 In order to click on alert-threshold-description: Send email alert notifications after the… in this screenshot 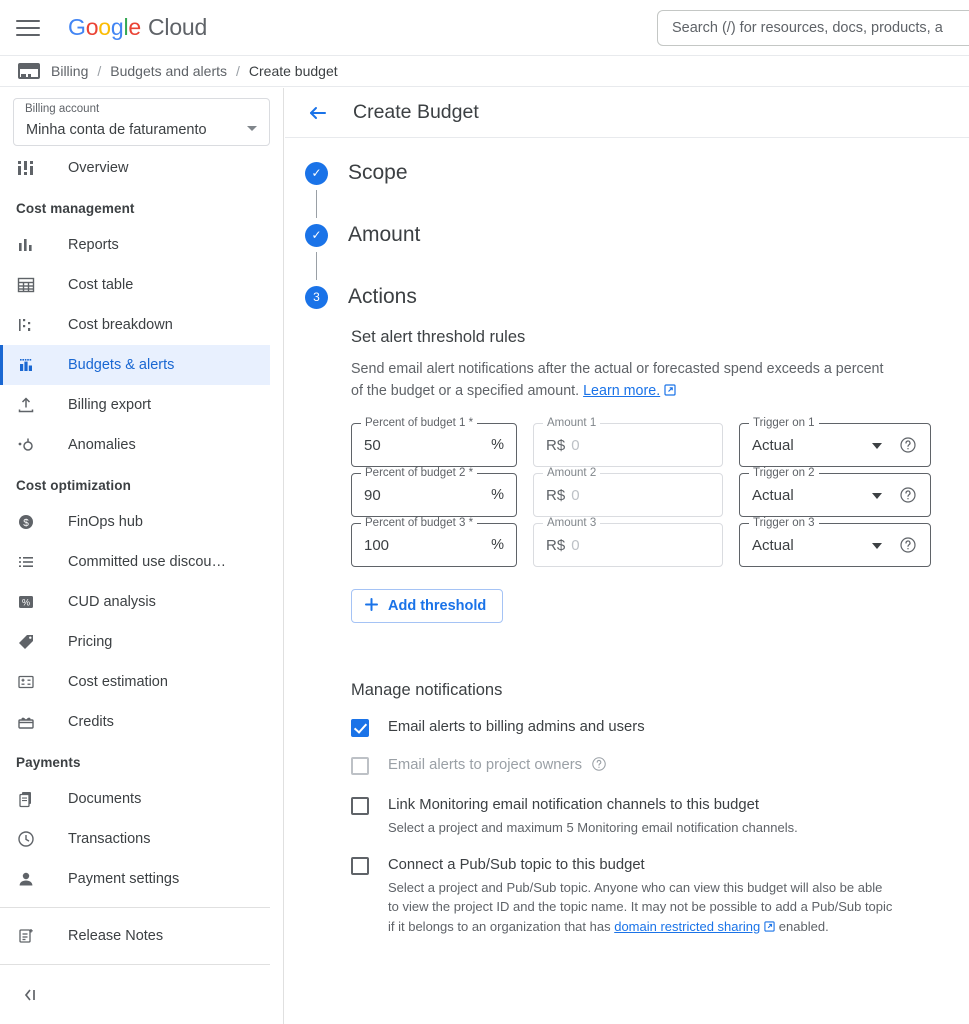, I will do `click(621, 380)`.